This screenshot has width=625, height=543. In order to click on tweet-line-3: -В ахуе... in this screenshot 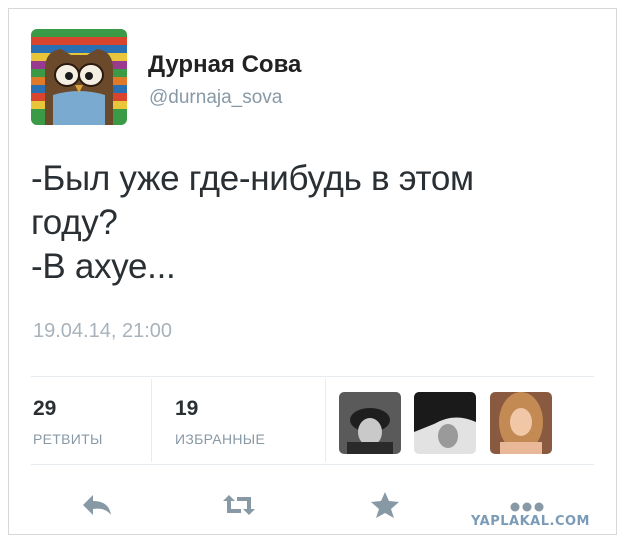, I will do `click(103, 266)`.